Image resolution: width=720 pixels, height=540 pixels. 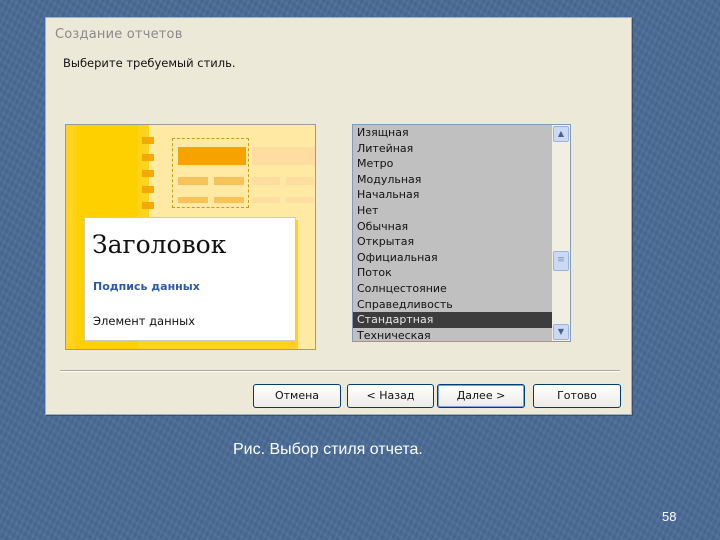 I want to click on style-list-item: Солнцестояние, so click(x=452, y=289).